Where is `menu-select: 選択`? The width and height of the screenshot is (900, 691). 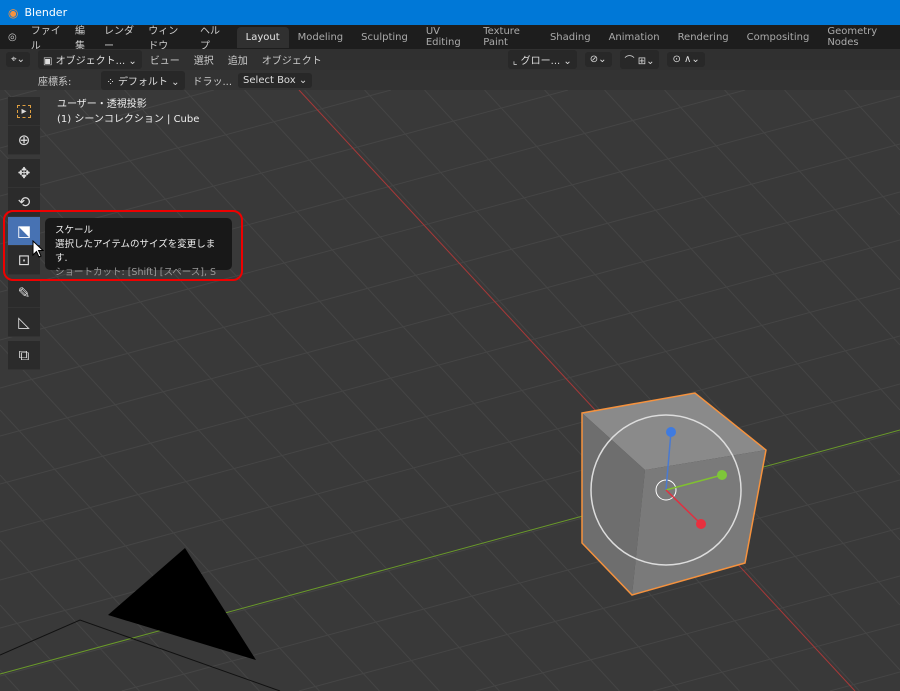
menu-select: 選択 is located at coordinates (204, 59).